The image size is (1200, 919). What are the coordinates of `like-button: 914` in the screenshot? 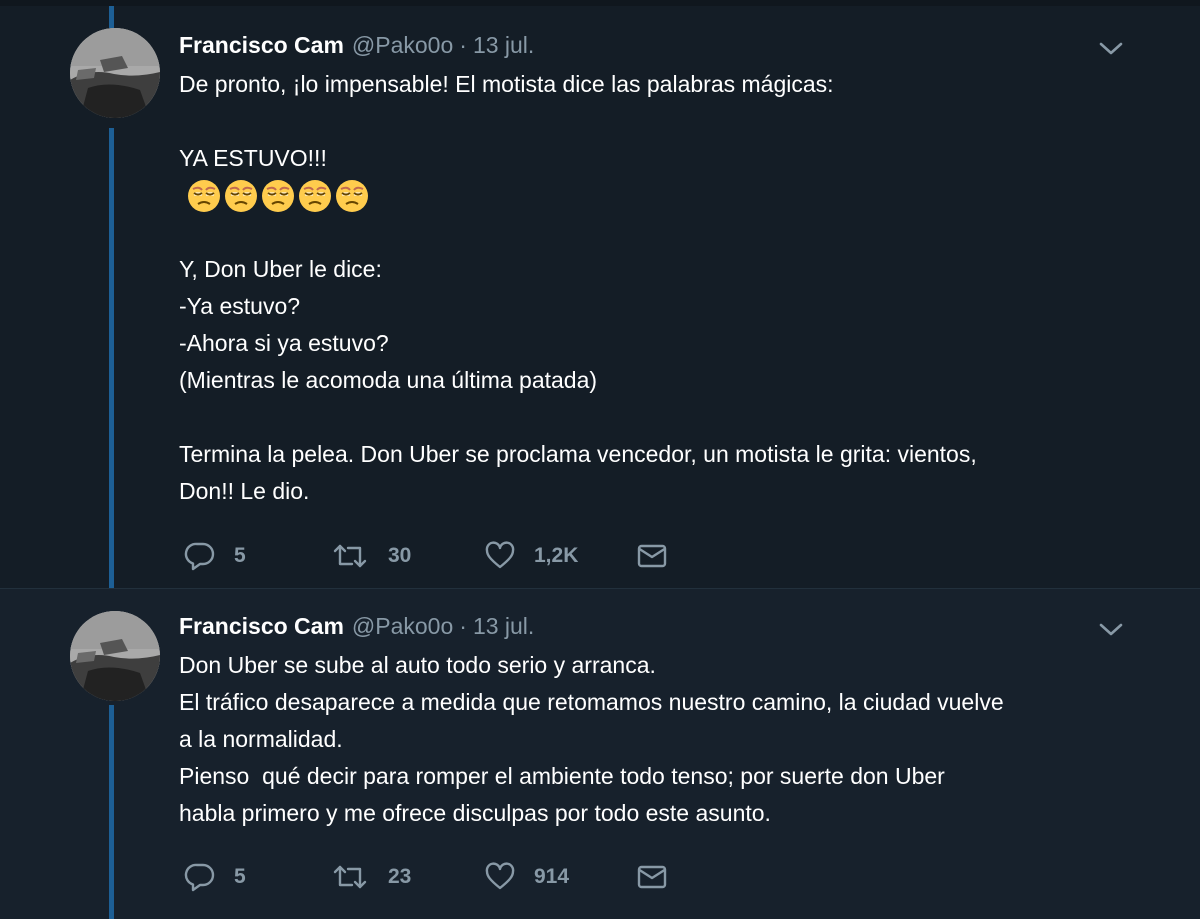 It's located at (526, 877).